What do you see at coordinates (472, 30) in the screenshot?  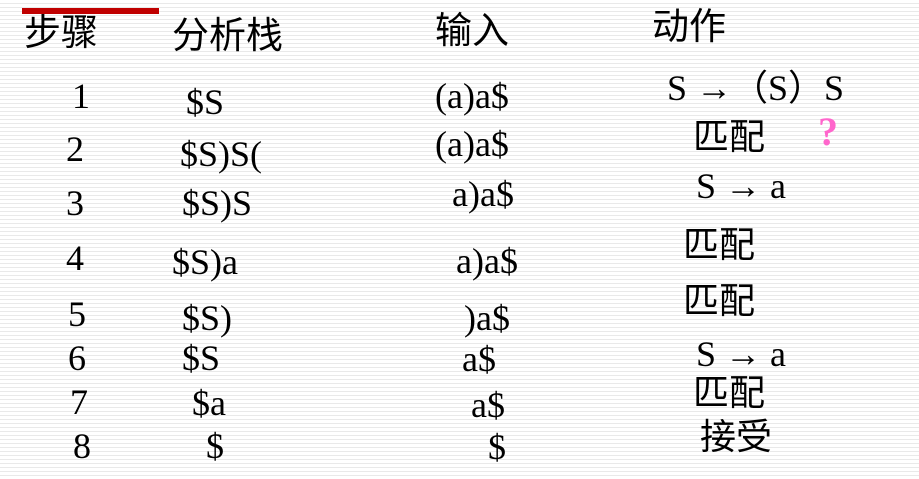 I see `header-input: 输入` at bounding box center [472, 30].